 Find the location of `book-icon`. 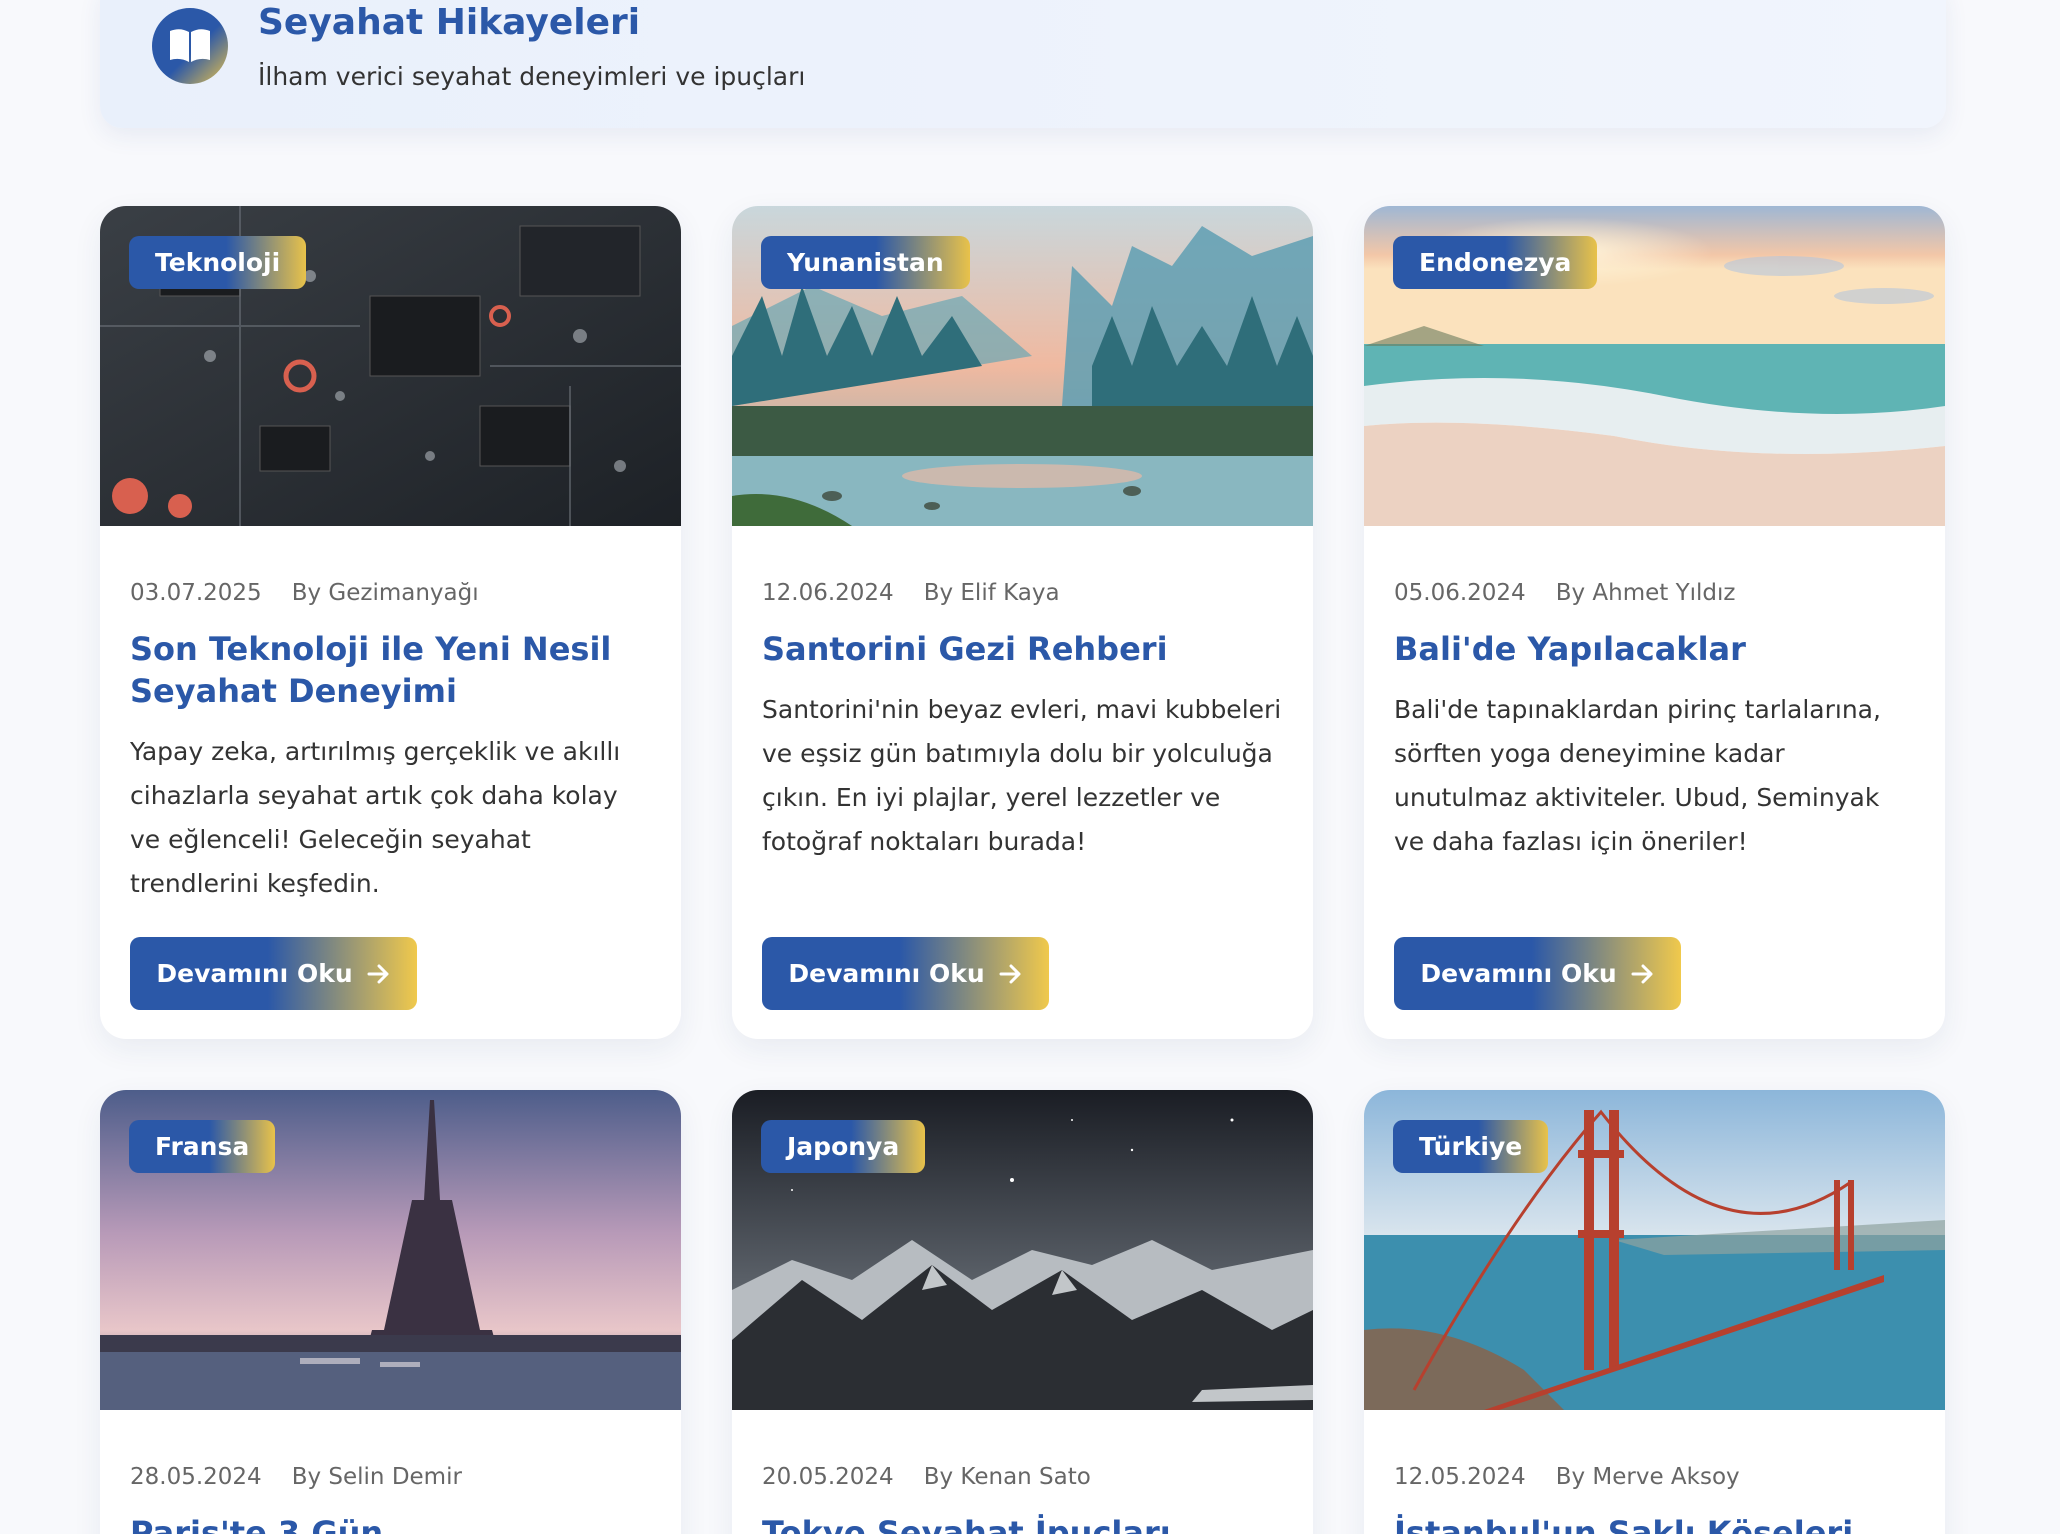

book-icon is located at coordinates (190, 46).